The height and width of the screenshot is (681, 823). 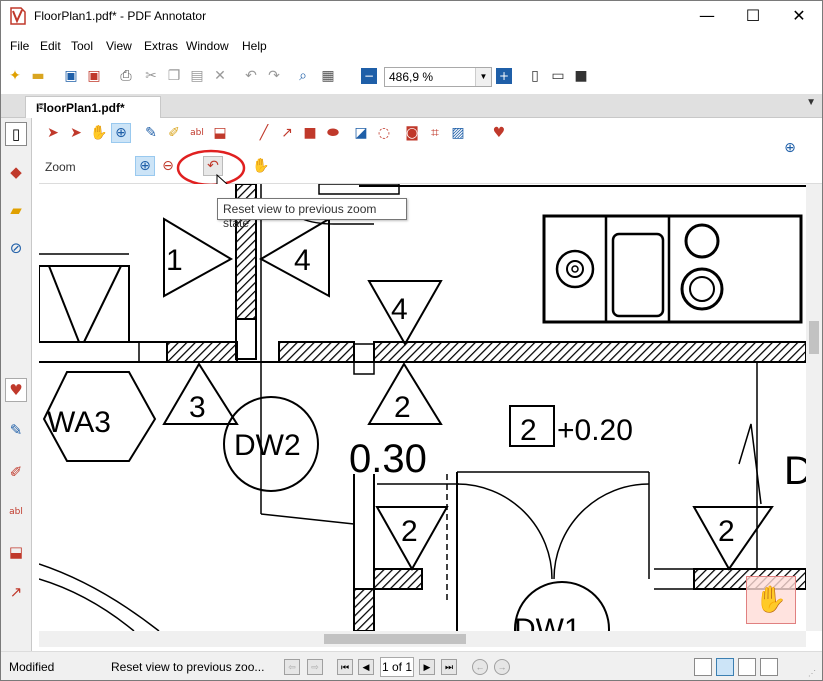 I want to click on tab-floorplan: FloorPlan1.pdf* ✕, so click(x=93, y=107).